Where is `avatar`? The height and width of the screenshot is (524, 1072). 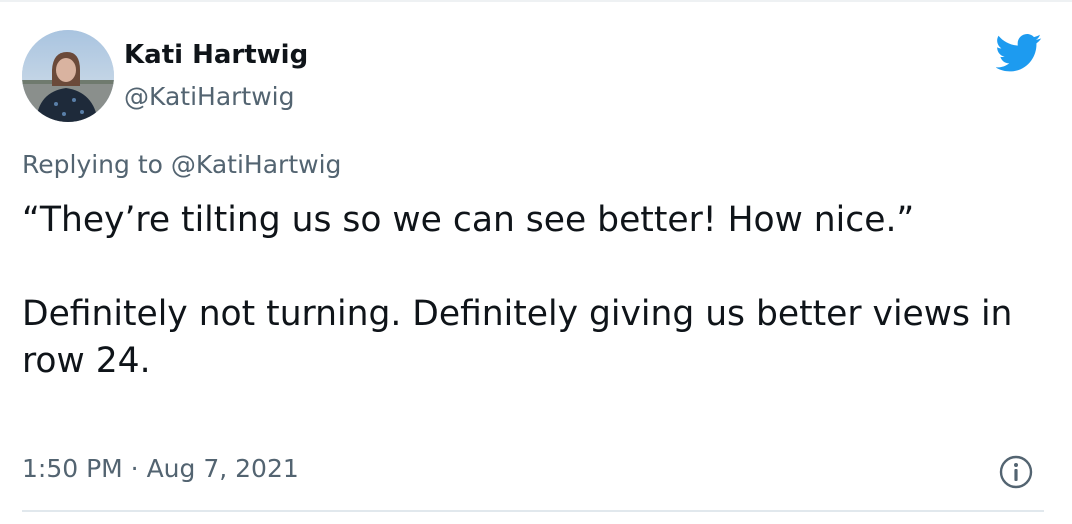
avatar is located at coordinates (68, 76).